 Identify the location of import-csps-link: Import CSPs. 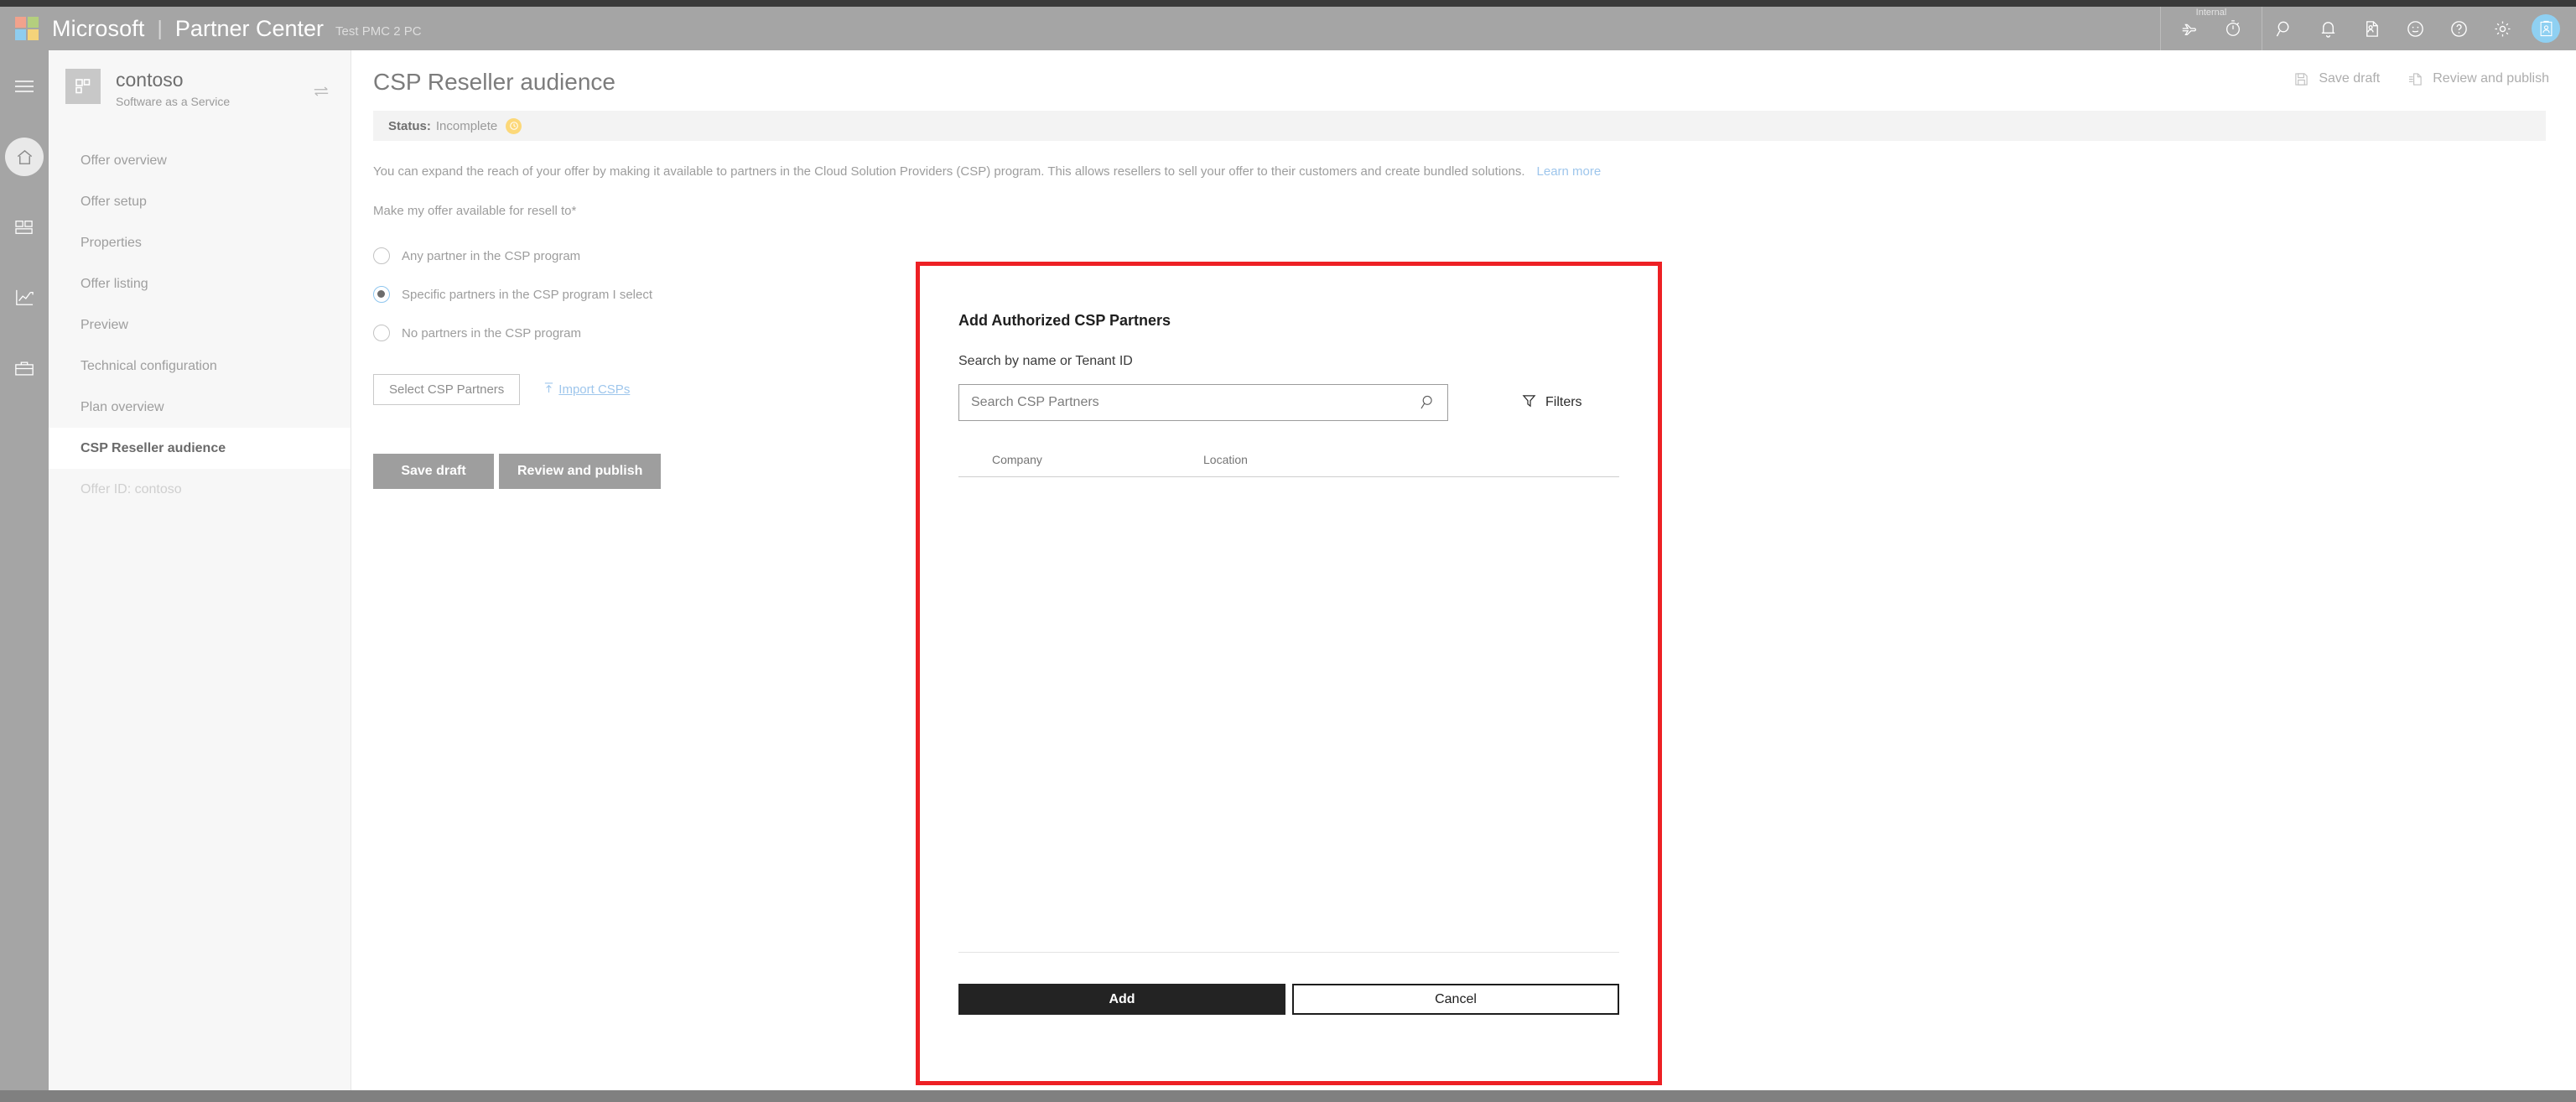
(586, 390).